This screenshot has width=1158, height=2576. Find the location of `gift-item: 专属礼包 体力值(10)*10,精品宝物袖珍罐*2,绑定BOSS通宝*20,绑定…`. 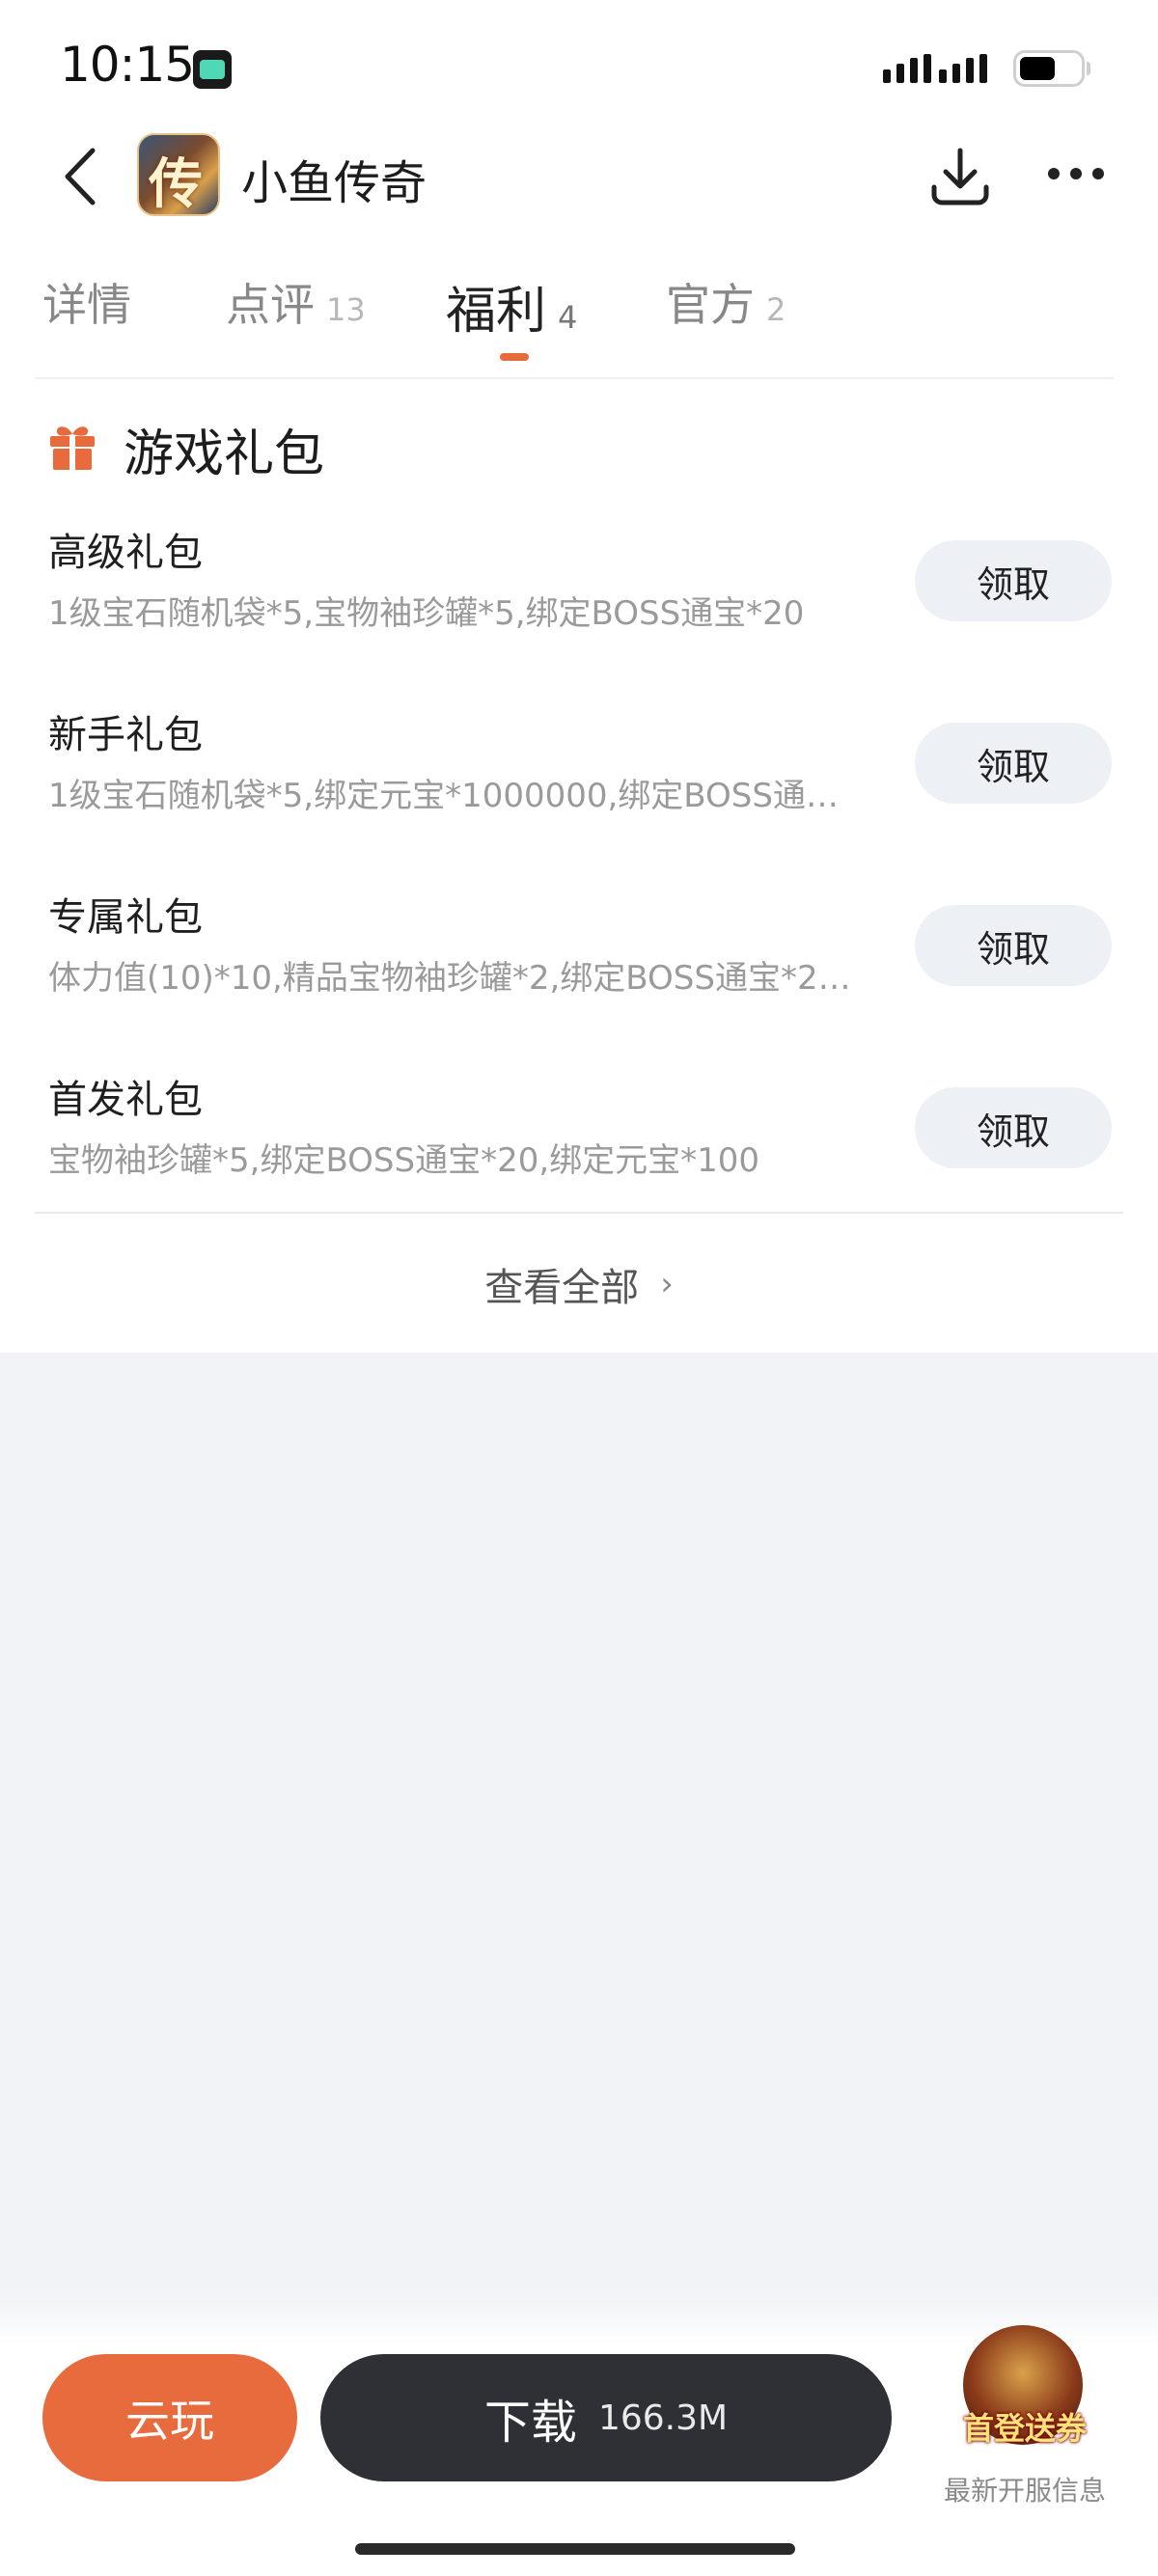

gift-item: 专属礼包 体力值(10)*10,精品宝物袖珍罐*2,绑定BOSS通宝*20,绑定… is located at coordinates (579, 977).